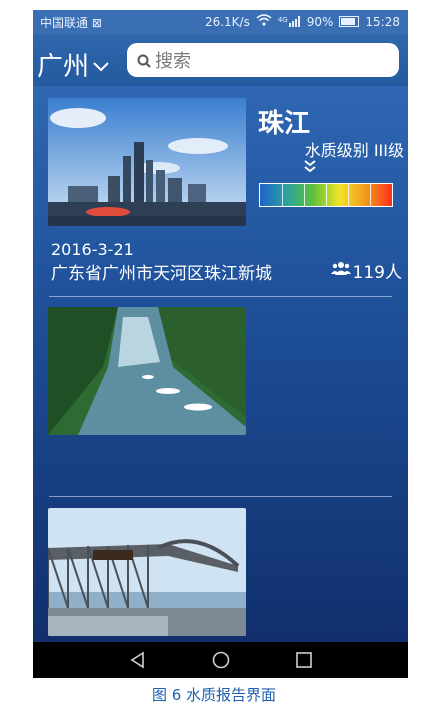 This screenshot has width=428, height=706. What do you see at coordinates (310, 167) in the screenshot?
I see `double-chevron-down-icon` at bounding box center [310, 167].